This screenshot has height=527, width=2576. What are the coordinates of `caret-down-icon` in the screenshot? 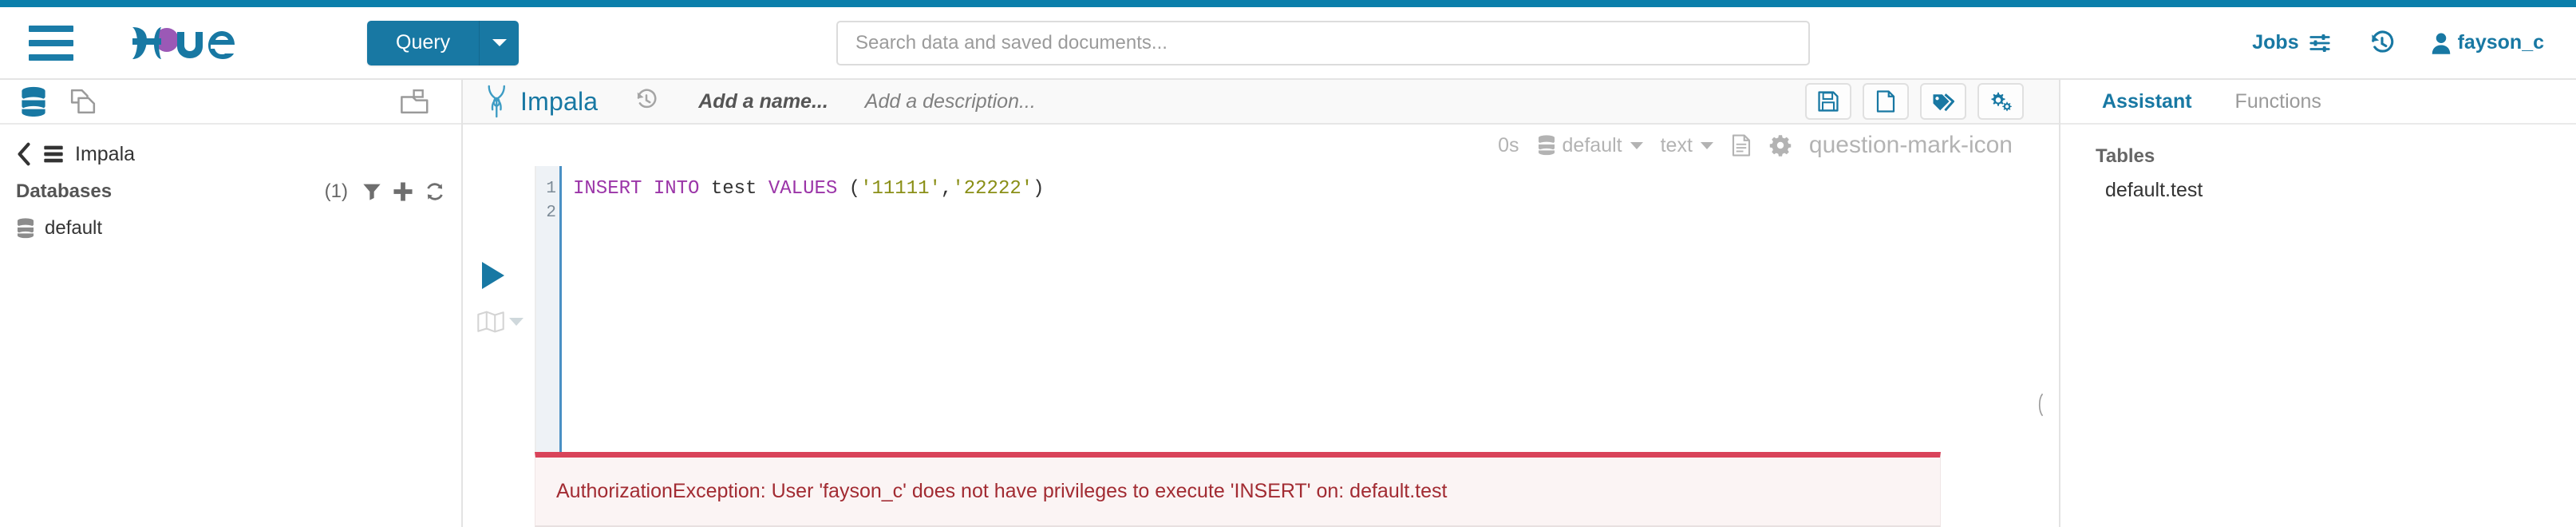 It's located at (516, 322).